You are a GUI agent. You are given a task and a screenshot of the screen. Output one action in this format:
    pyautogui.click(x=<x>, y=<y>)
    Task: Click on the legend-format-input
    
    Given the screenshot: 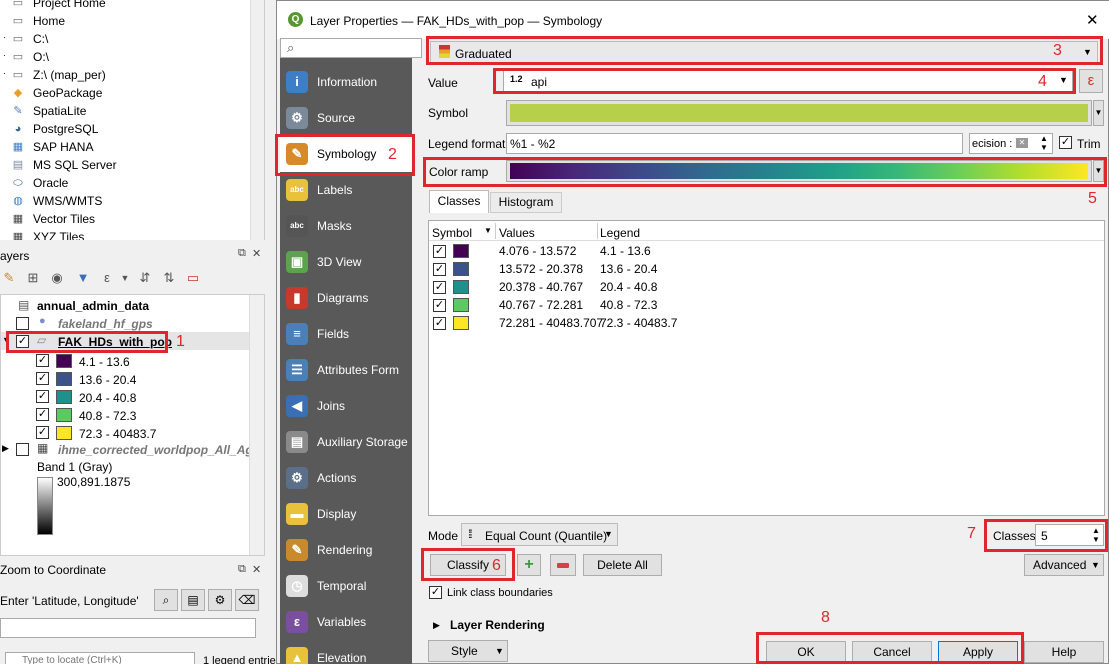 What is the action you would take?
    pyautogui.click(x=734, y=143)
    